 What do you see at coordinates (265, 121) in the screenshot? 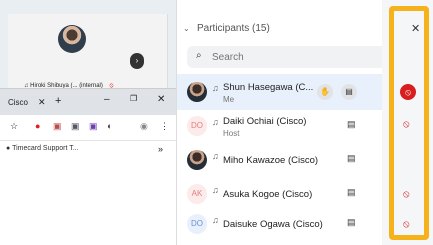
I see `participant-name: Daiki Ochiai (Cisco)` at bounding box center [265, 121].